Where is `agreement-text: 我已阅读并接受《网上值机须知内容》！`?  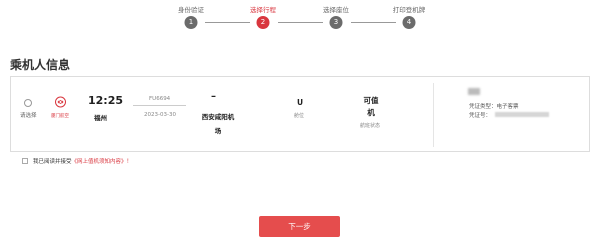
agreement-text: 我已阅读并接受《网上值机须知内容》！ is located at coordinates (82, 161).